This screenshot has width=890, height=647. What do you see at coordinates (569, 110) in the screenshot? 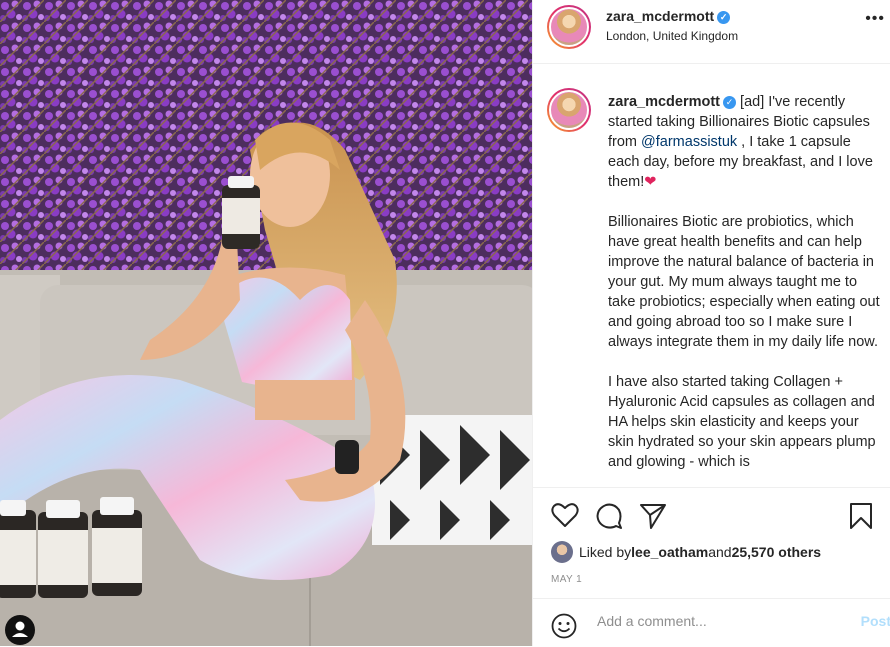
I see `caption-avatar` at bounding box center [569, 110].